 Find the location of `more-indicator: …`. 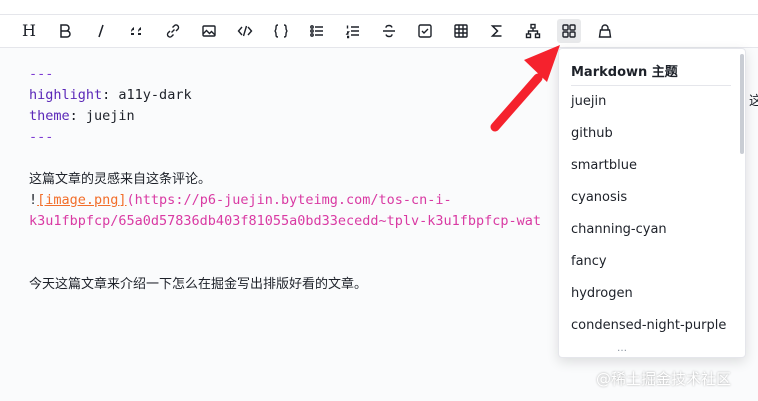

more-indicator: … is located at coordinates (622, 348).